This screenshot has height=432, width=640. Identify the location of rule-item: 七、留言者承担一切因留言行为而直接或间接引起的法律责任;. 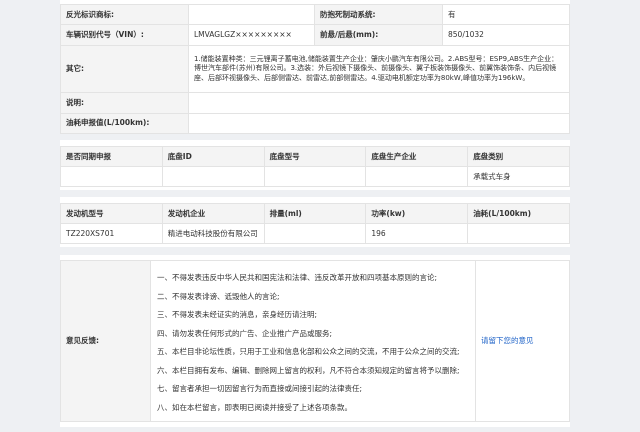
(260, 388).